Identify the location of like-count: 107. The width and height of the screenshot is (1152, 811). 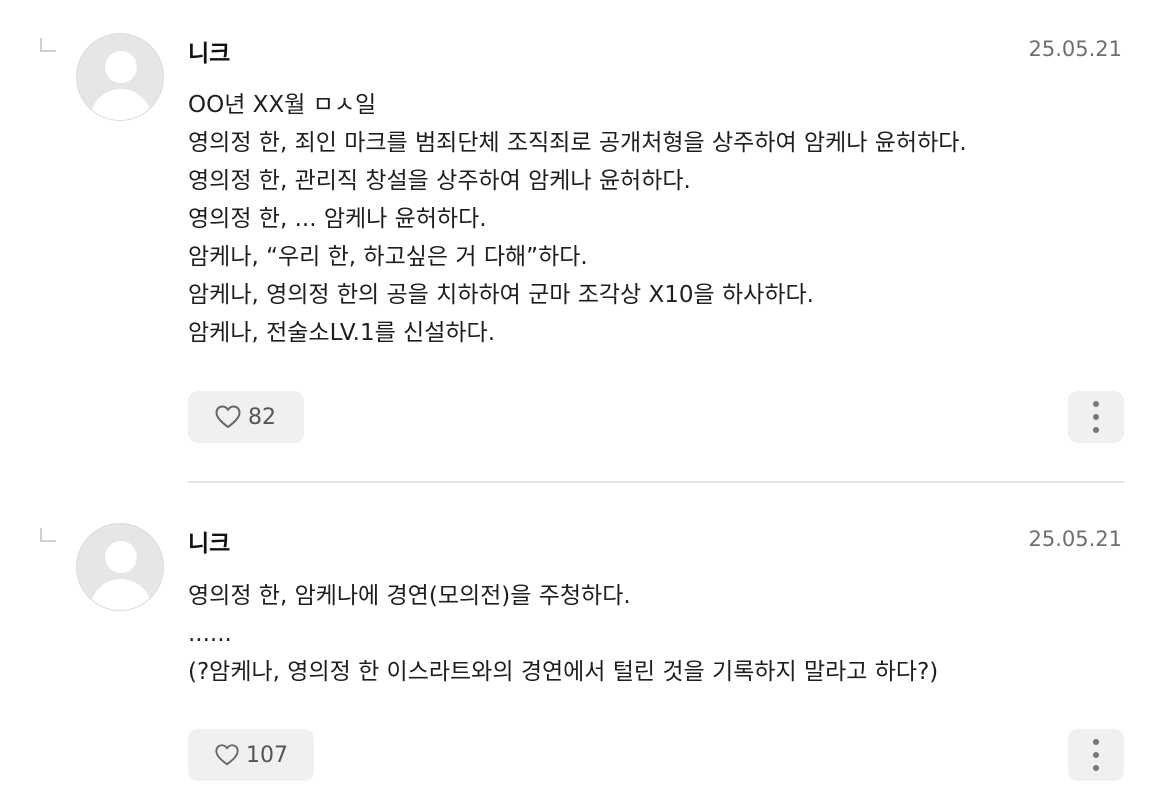
(267, 755).